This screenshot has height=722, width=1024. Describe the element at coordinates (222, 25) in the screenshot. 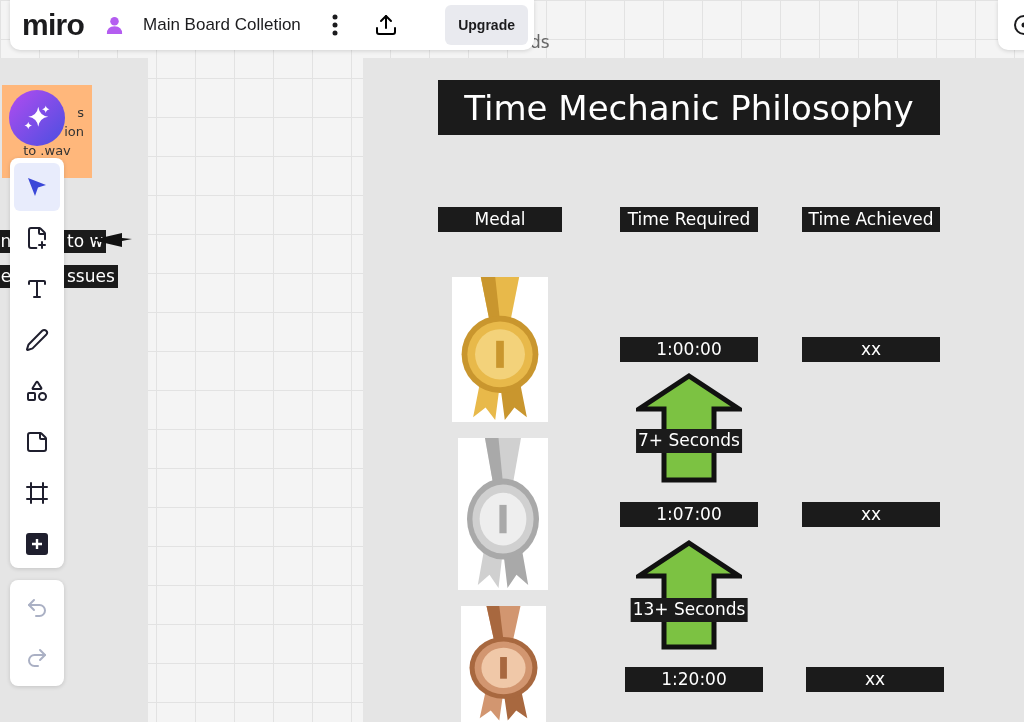

I see `board-name: Main Board Colletion` at that location.